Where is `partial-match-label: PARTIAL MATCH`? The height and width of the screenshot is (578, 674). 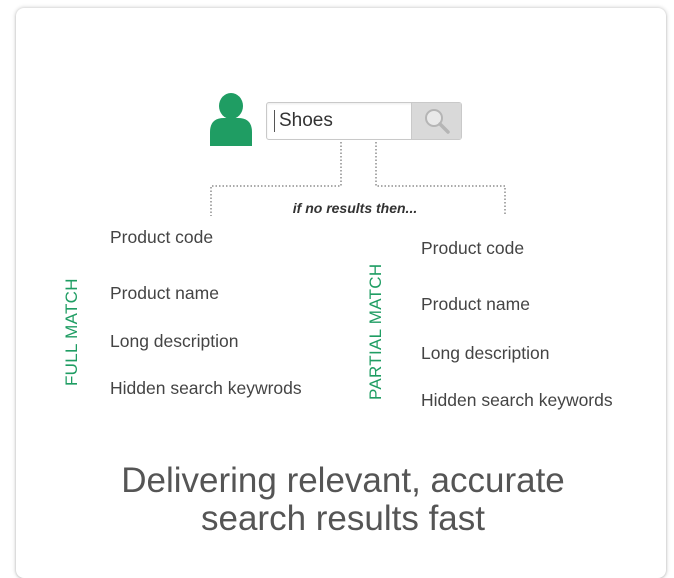
partial-match-label: PARTIAL MATCH is located at coordinates (375, 331).